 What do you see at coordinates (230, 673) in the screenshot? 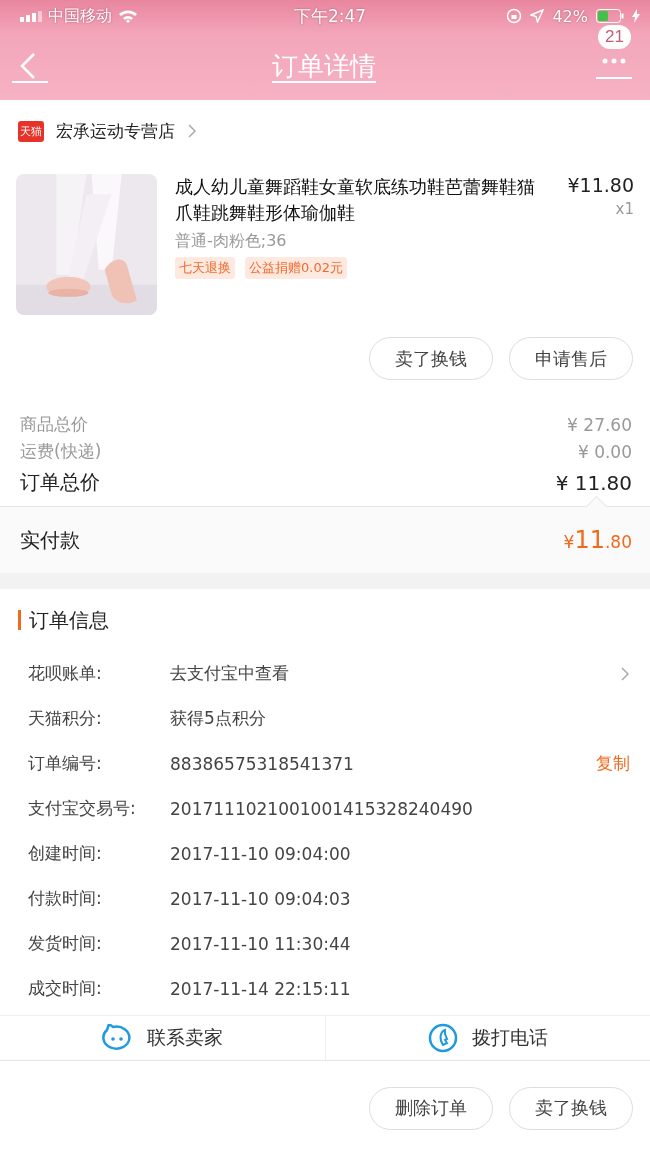
I see `info-value: 去支付宝中查看` at bounding box center [230, 673].